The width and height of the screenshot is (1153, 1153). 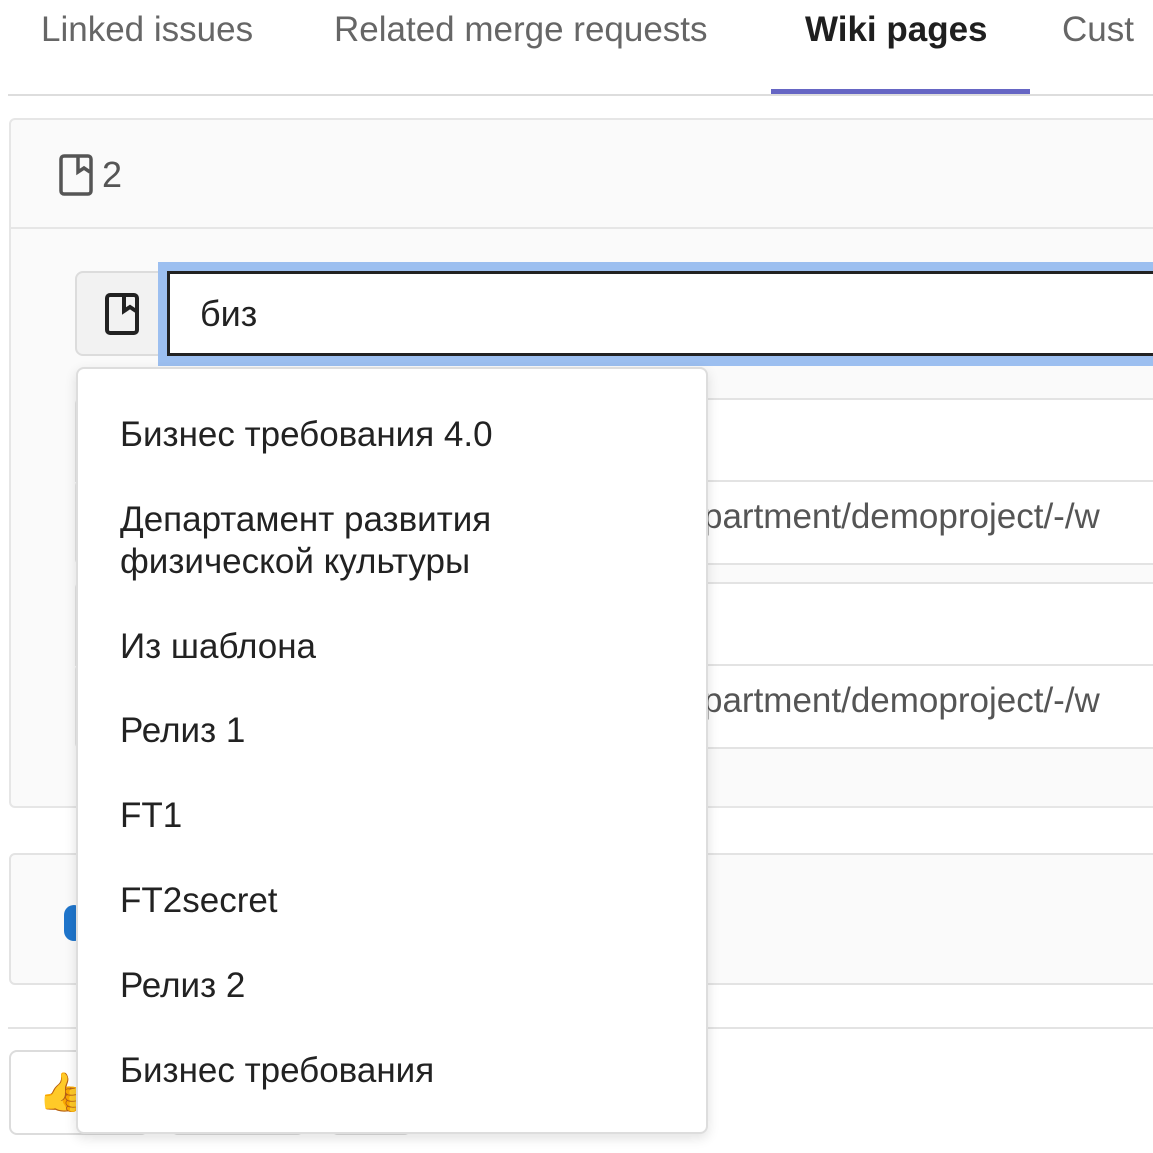 What do you see at coordinates (400, 816) in the screenshot?
I see `dropdown-option: FT1` at bounding box center [400, 816].